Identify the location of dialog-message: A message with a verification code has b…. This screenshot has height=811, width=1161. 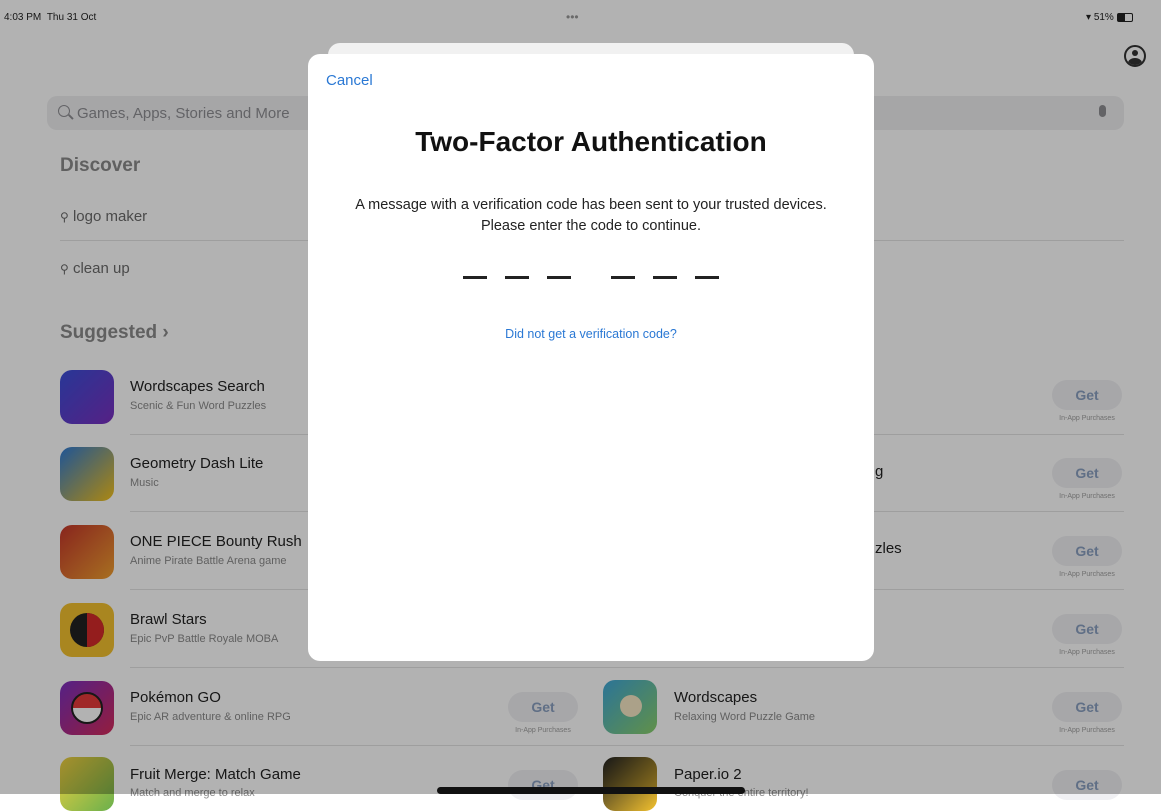
(591, 215).